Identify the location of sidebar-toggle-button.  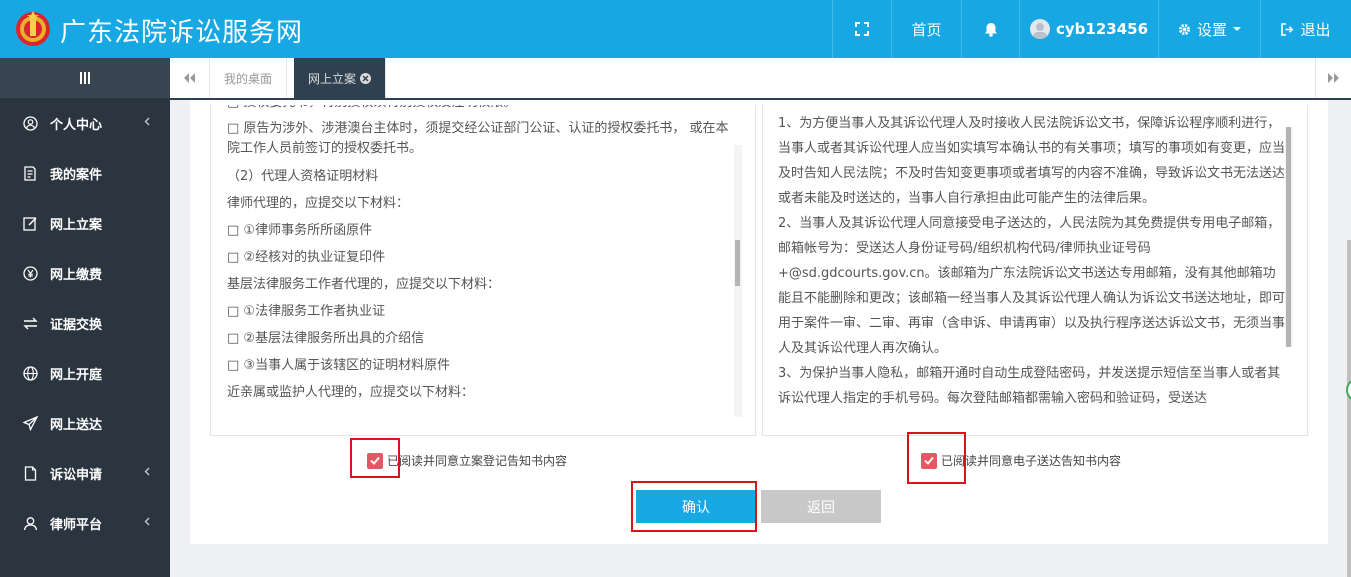
(85, 78).